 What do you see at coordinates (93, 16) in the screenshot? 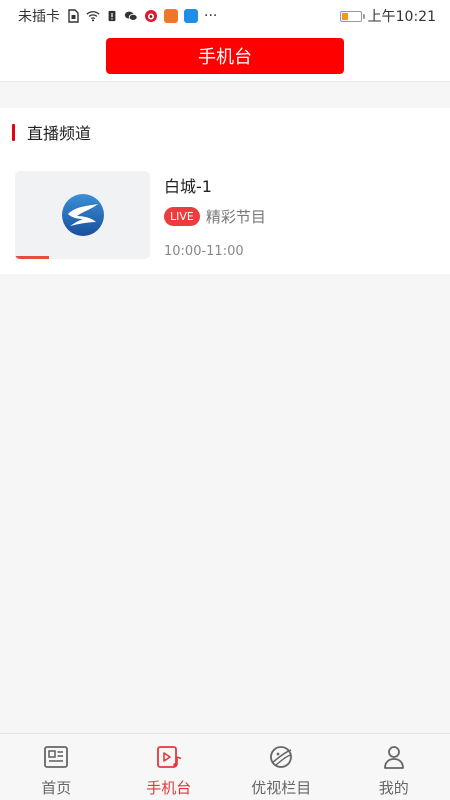
I see `wifi-icon` at bounding box center [93, 16].